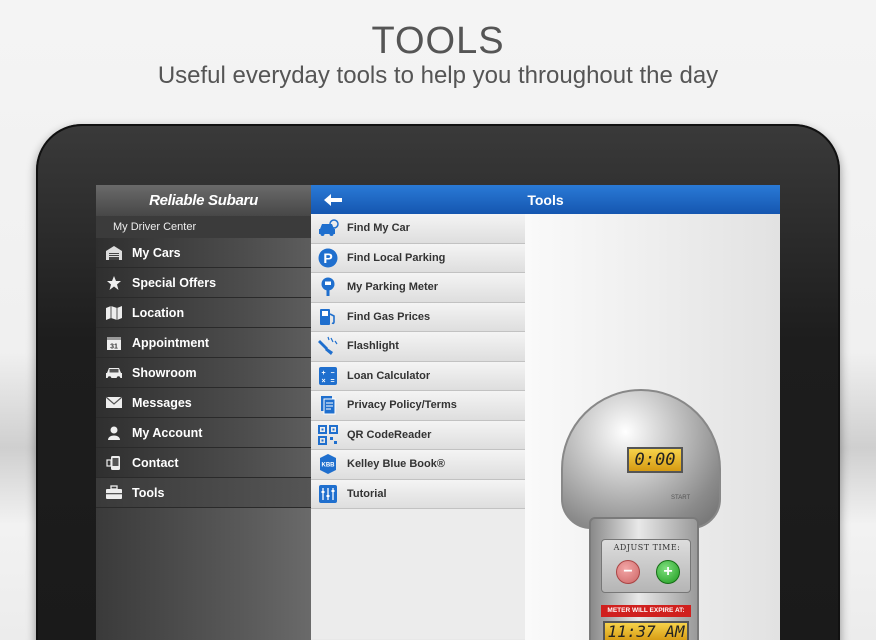  I want to click on meter-display: 0:00, so click(655, 460).